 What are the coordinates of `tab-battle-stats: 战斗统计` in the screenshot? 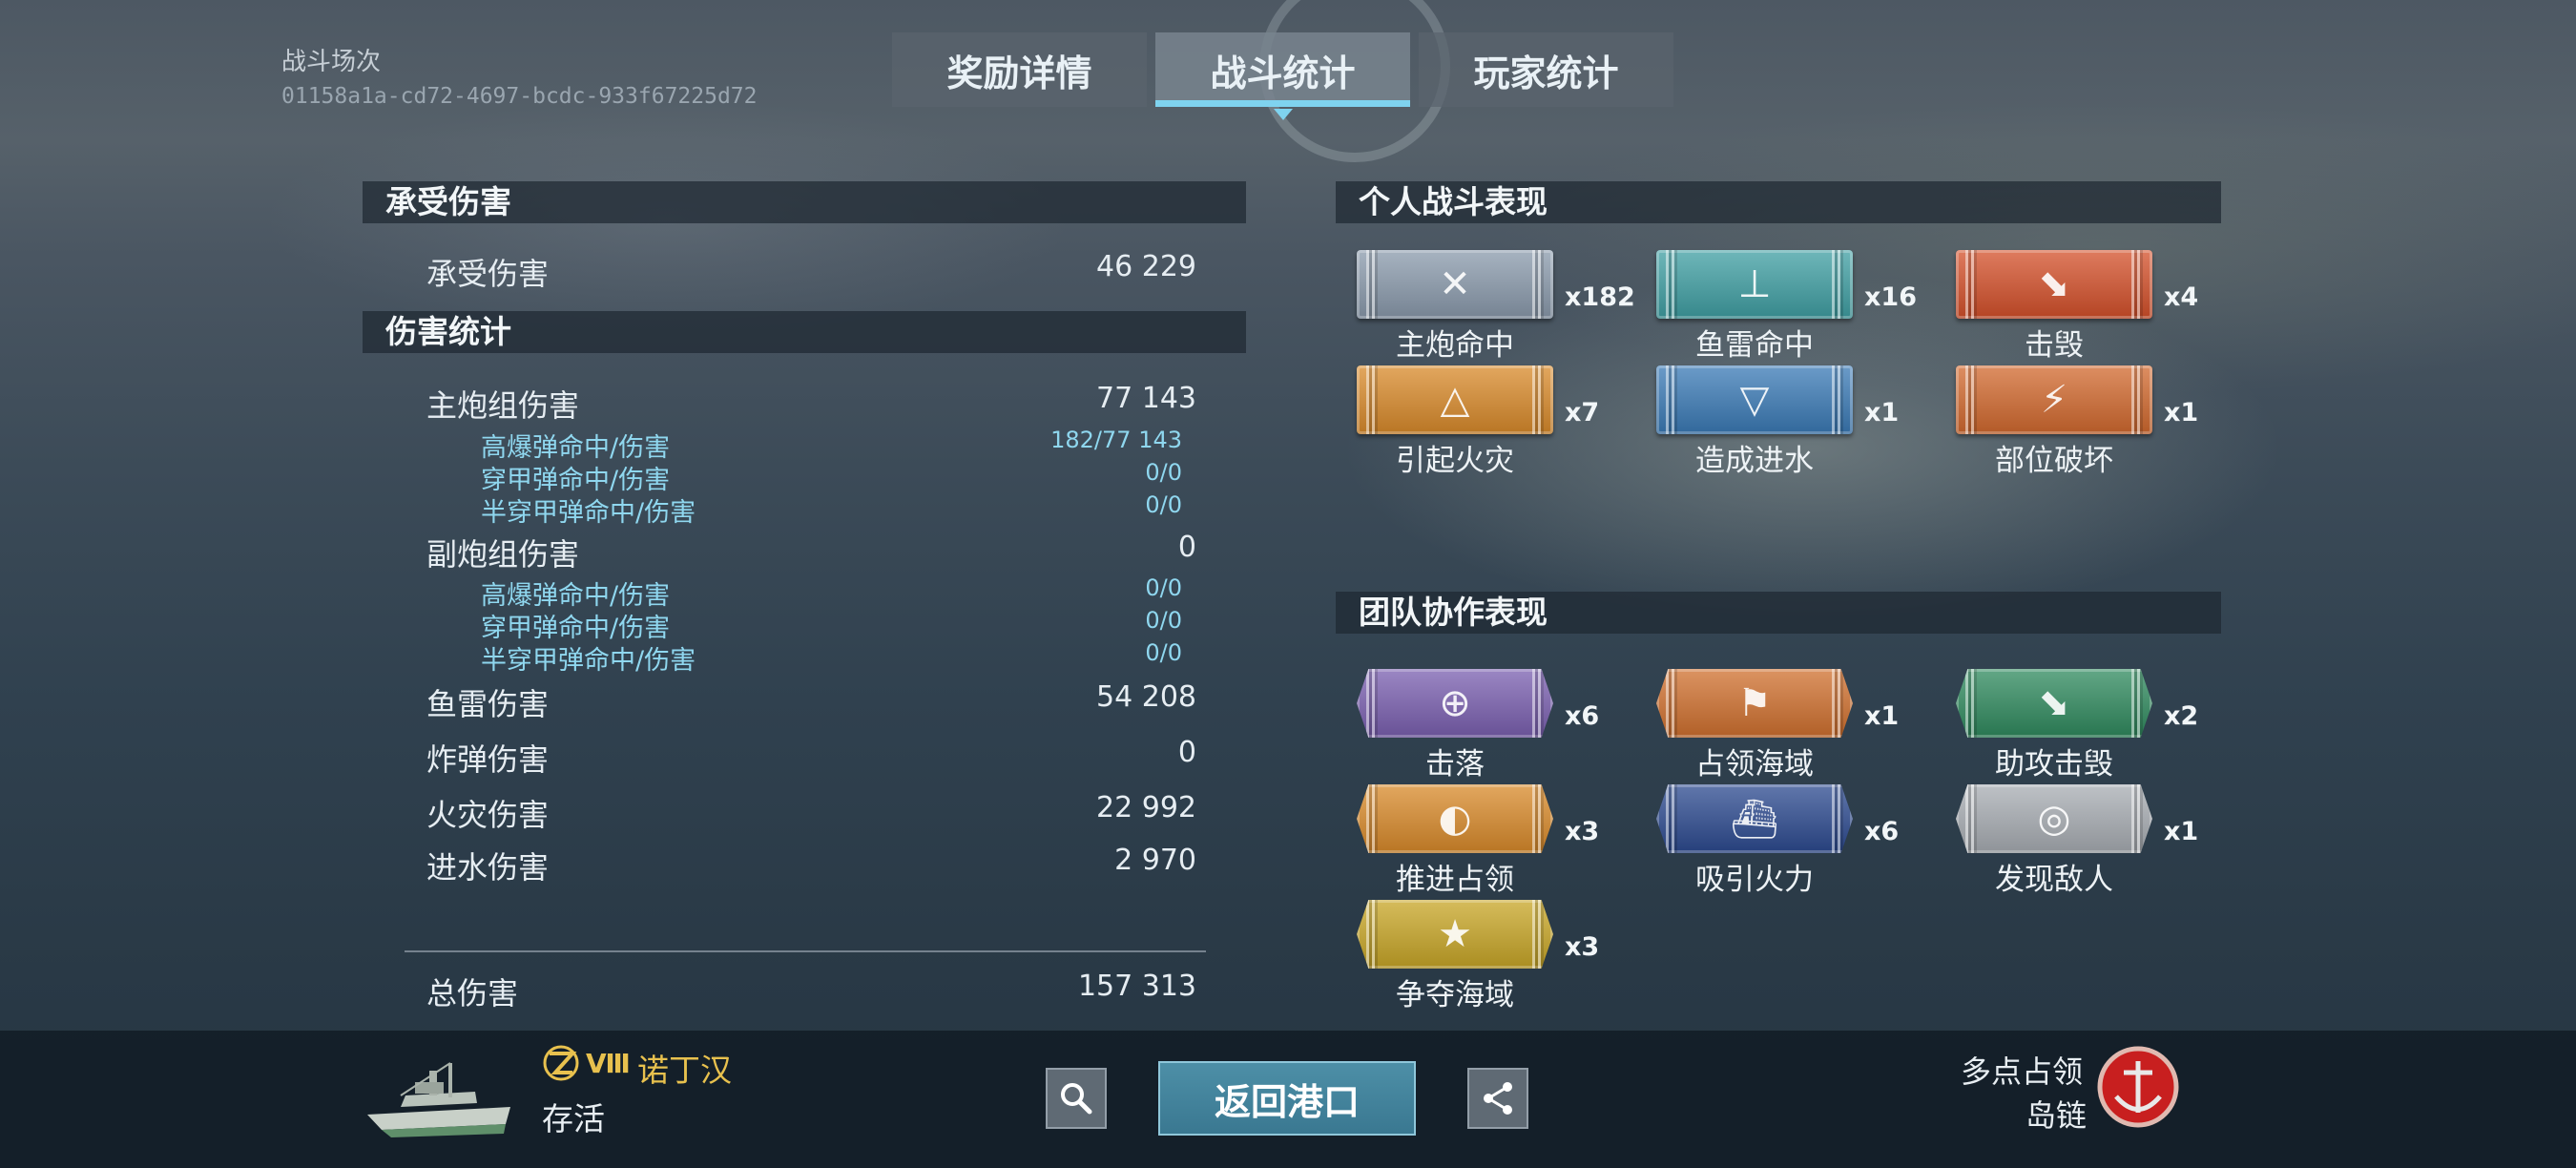 It's located at (1282, 76).